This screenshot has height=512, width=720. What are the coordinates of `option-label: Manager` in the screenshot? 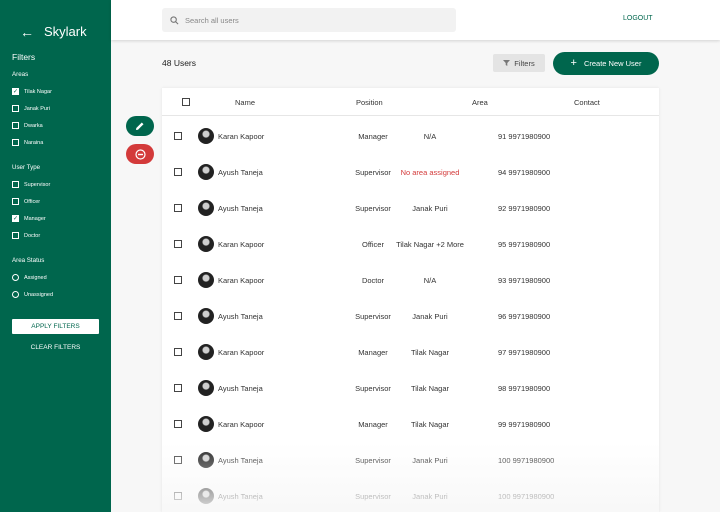 It's located at (35, 218).